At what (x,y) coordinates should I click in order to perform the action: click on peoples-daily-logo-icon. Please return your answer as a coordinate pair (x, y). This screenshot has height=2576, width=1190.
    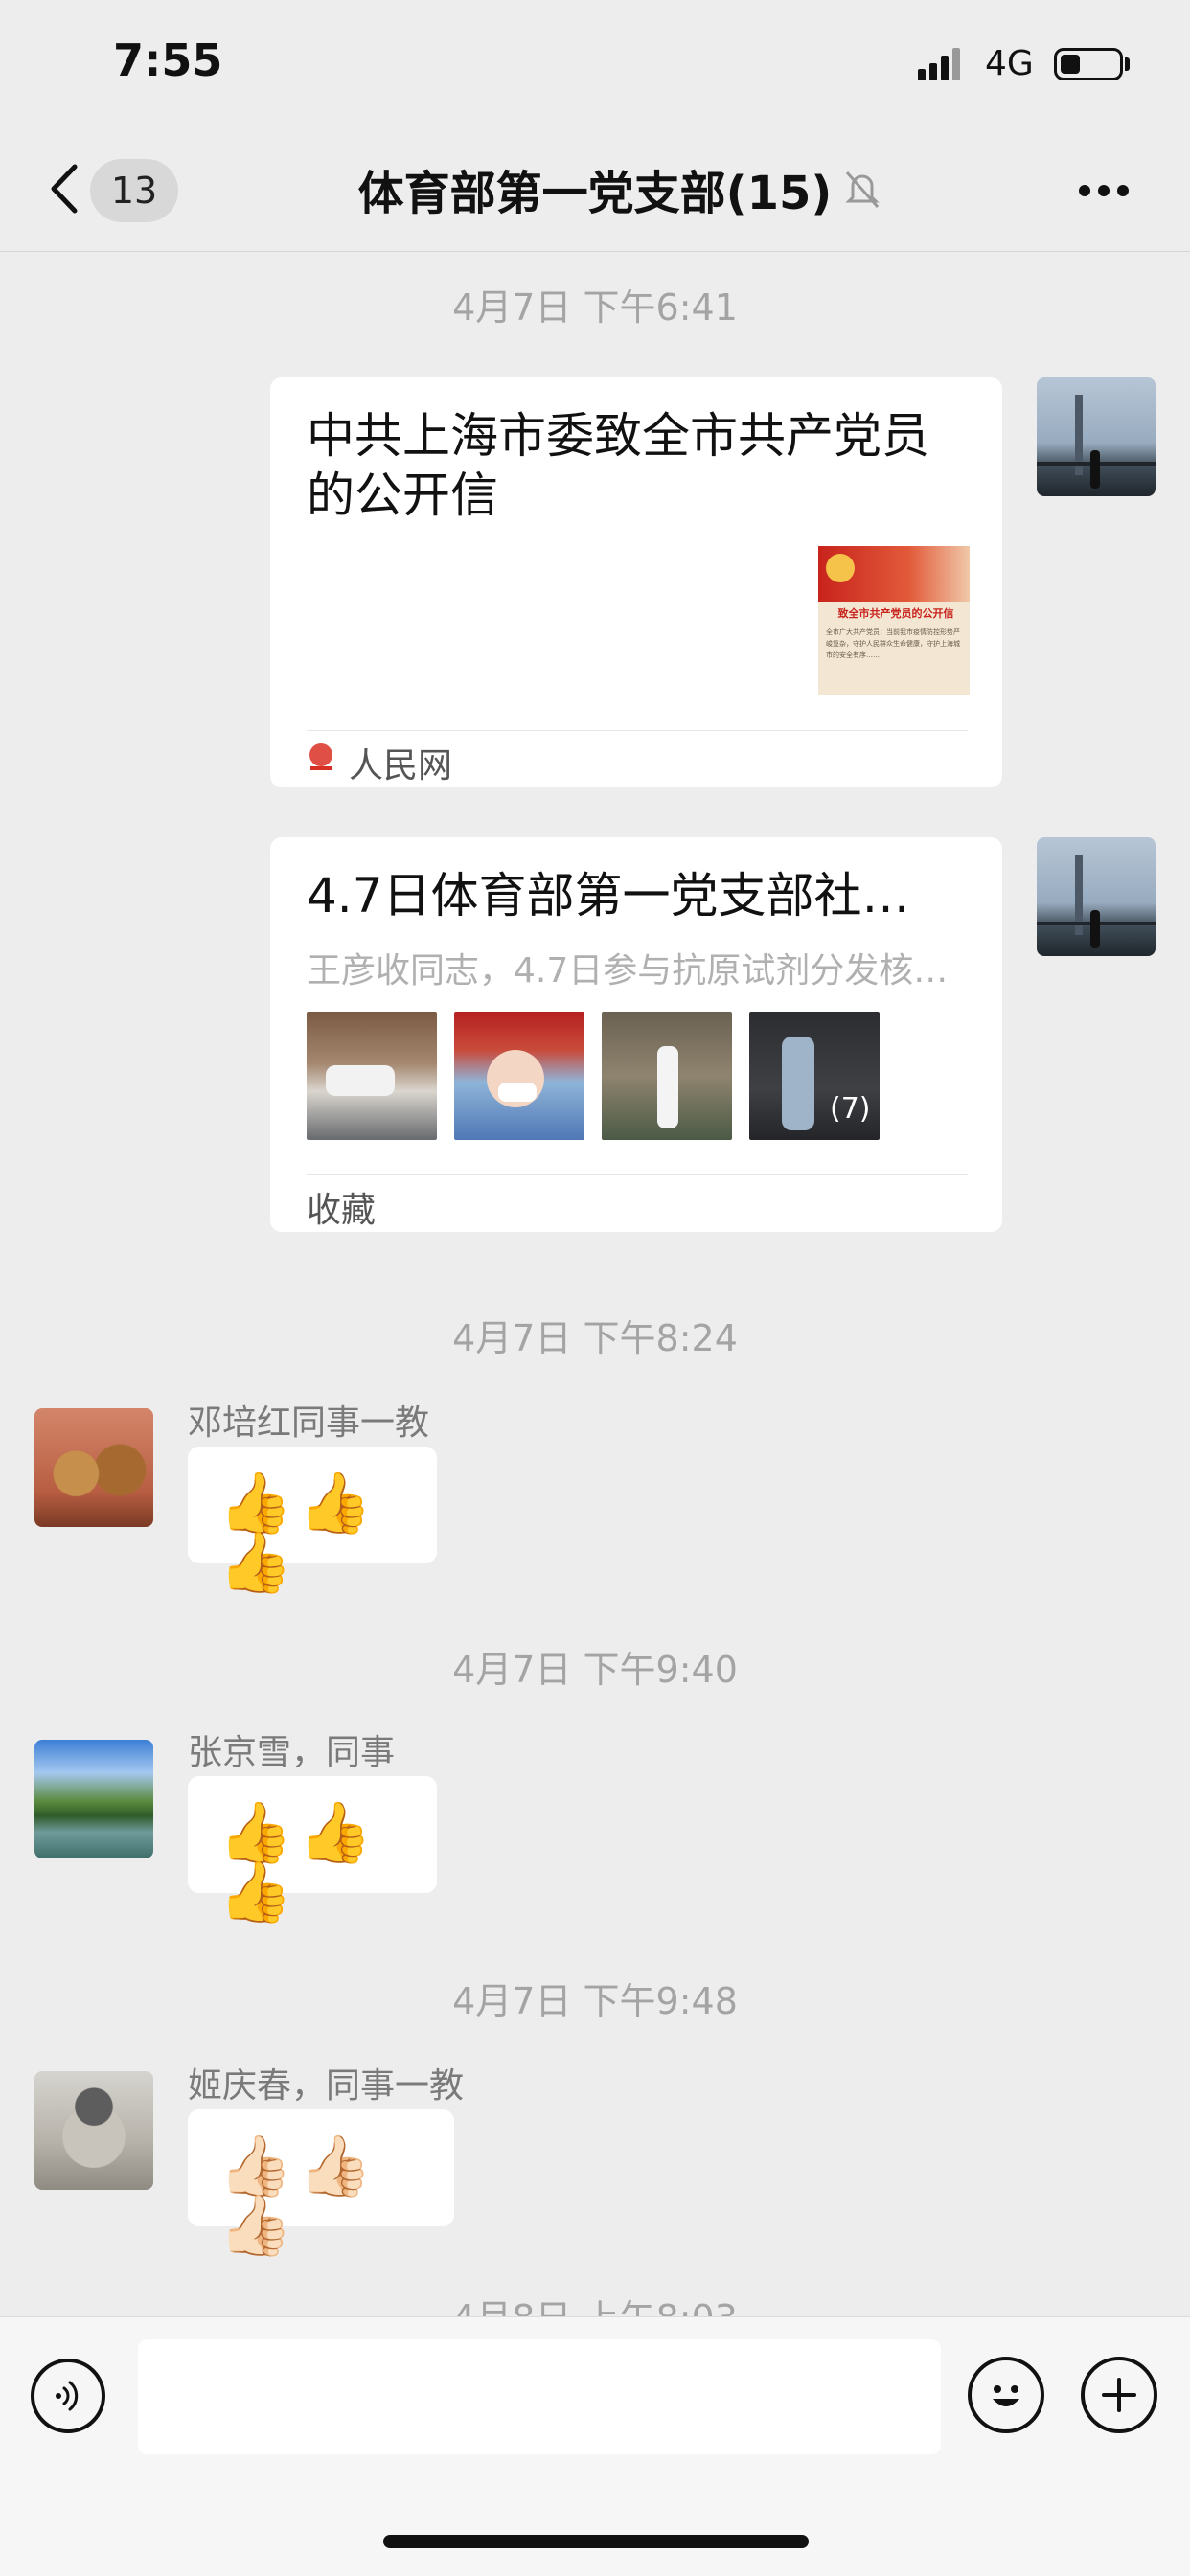
    Looking at the image, I should click on (320, 756).